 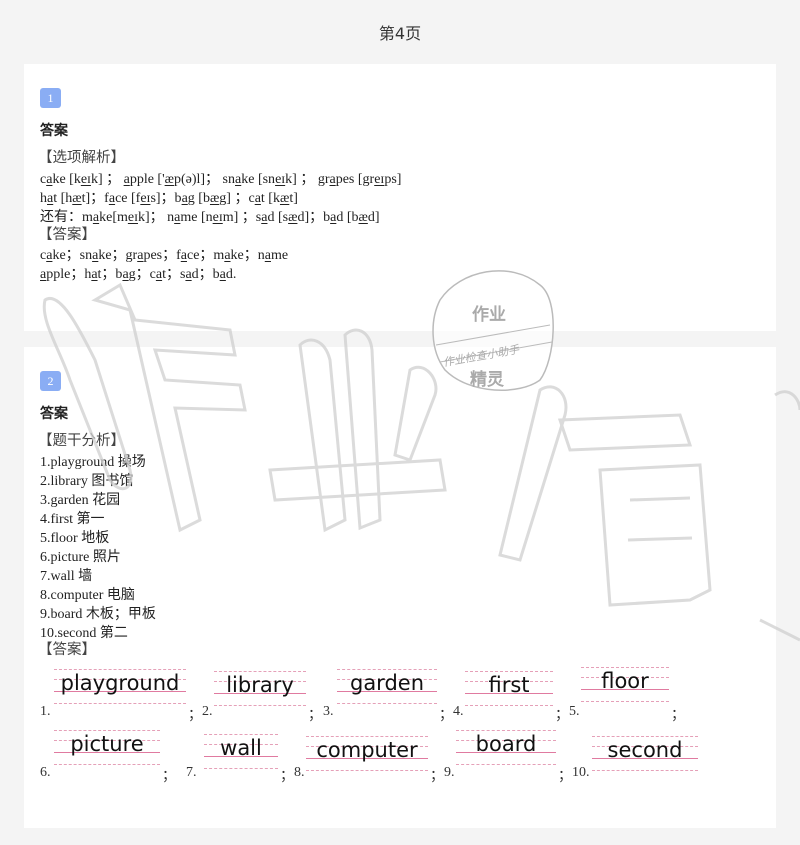 I want to click on answer-blank: board, so click(x=506, y=750).